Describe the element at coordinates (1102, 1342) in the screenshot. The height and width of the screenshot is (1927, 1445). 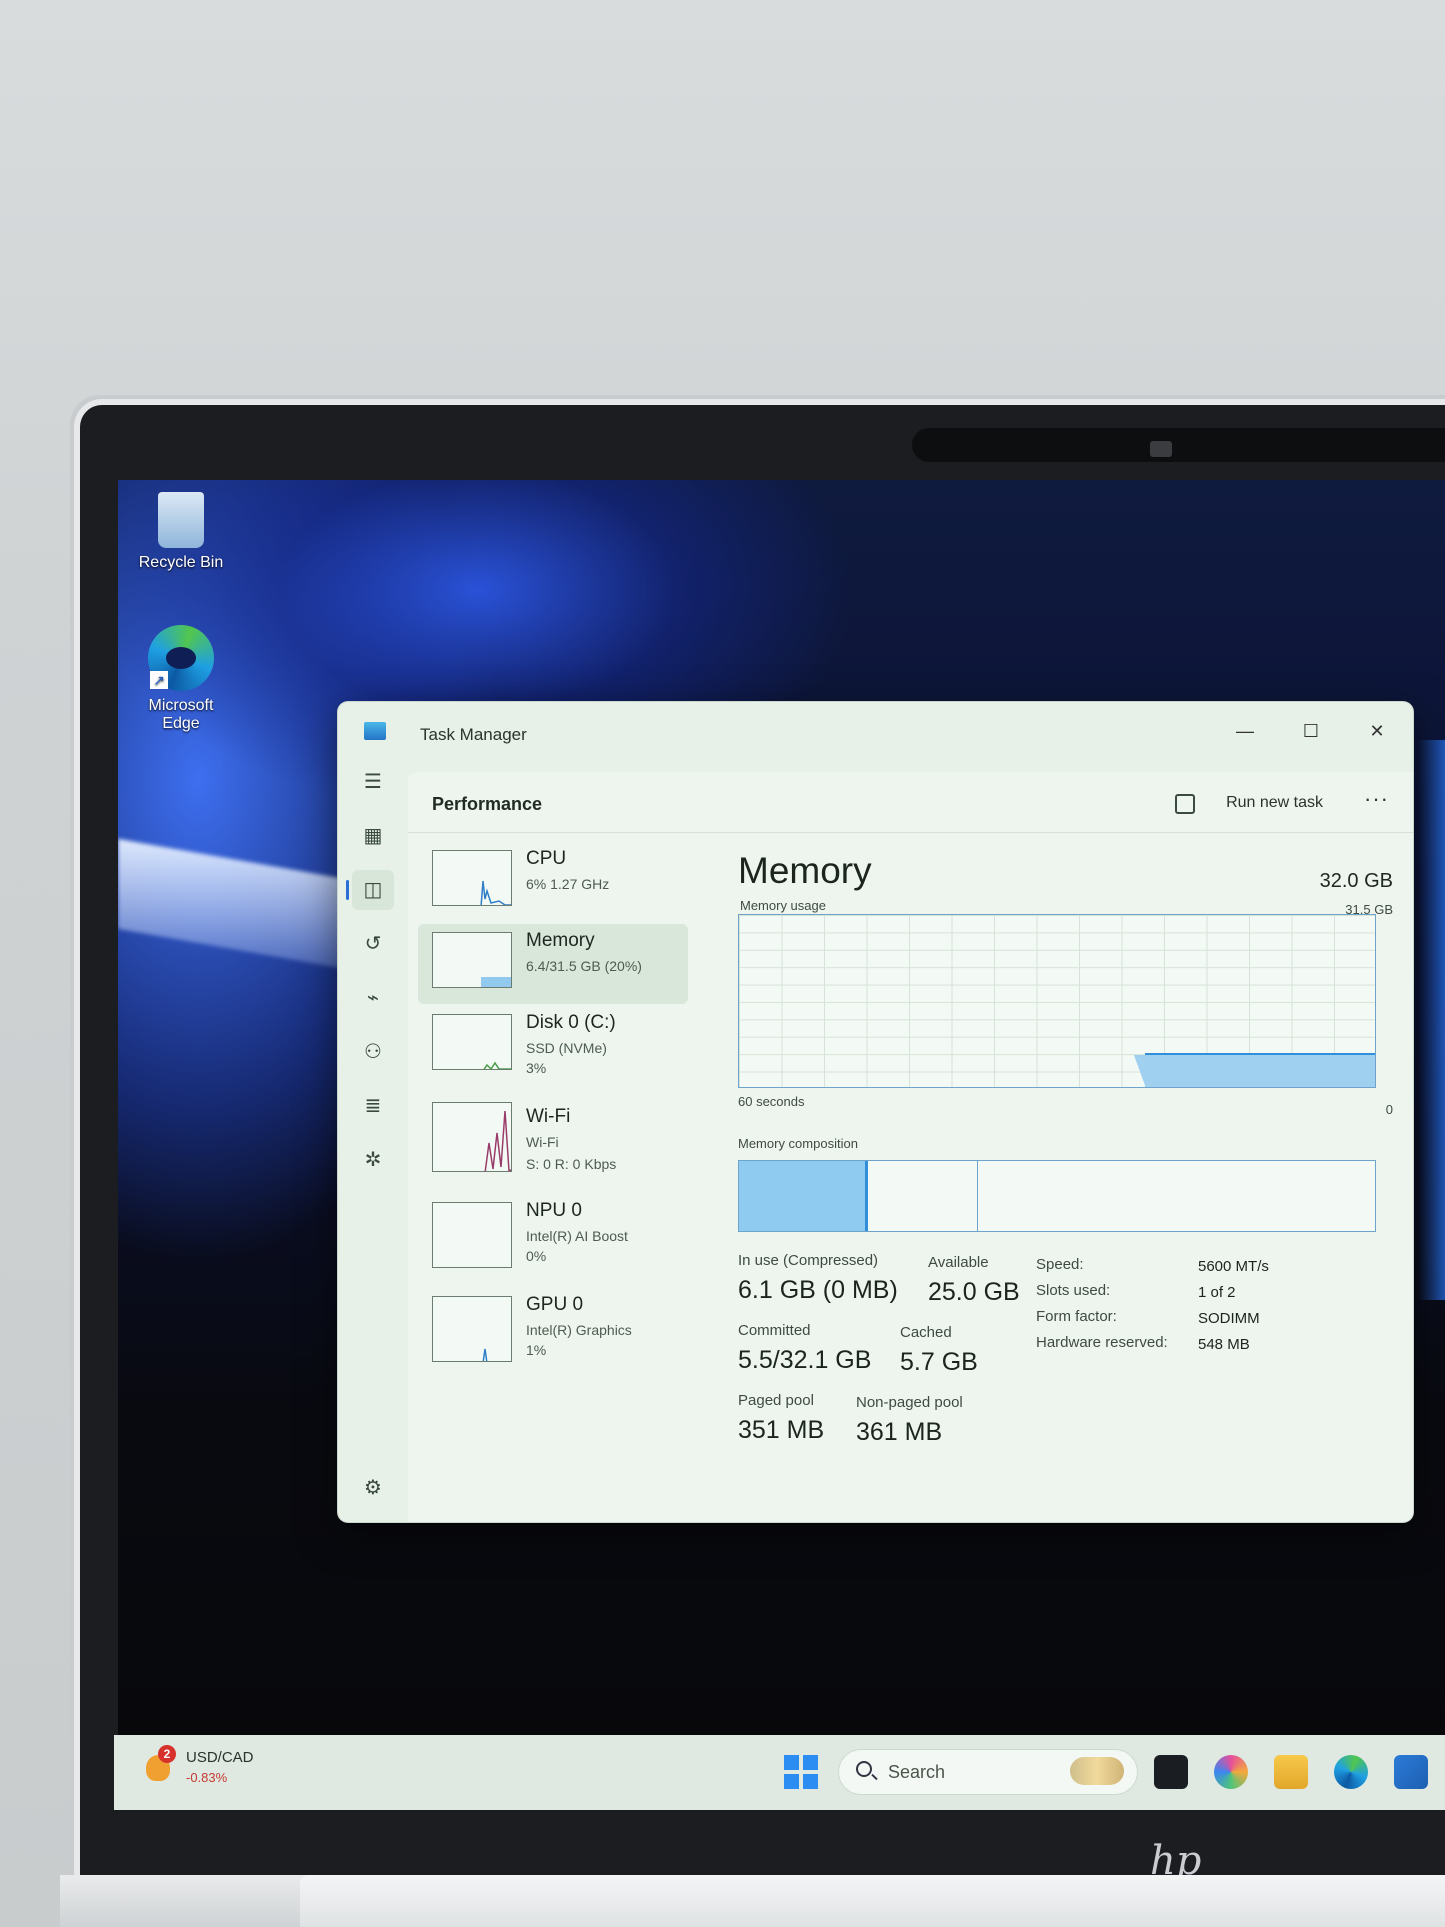
I see `spec-label: Hardware reserved:` at that location.